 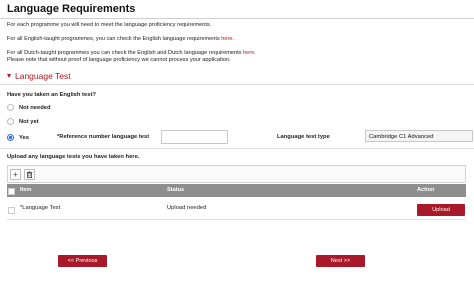 What do you see at coordinates (10, 137) in the screenshot?
I see `radio-yes` at bounding box center [10, 137].